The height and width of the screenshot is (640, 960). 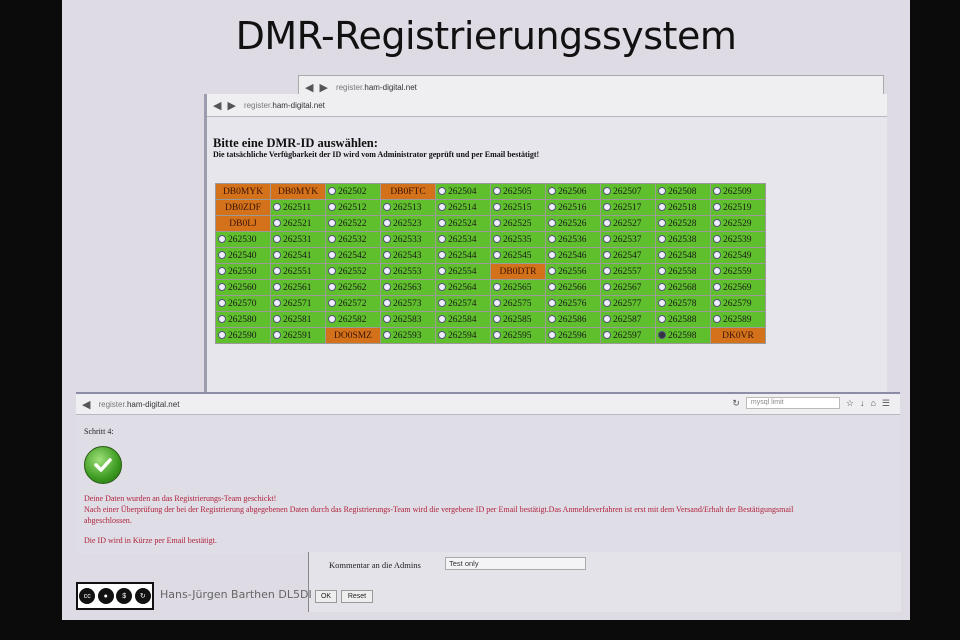 I want to click on star-icon: ☆, so click(x=850, y=403).